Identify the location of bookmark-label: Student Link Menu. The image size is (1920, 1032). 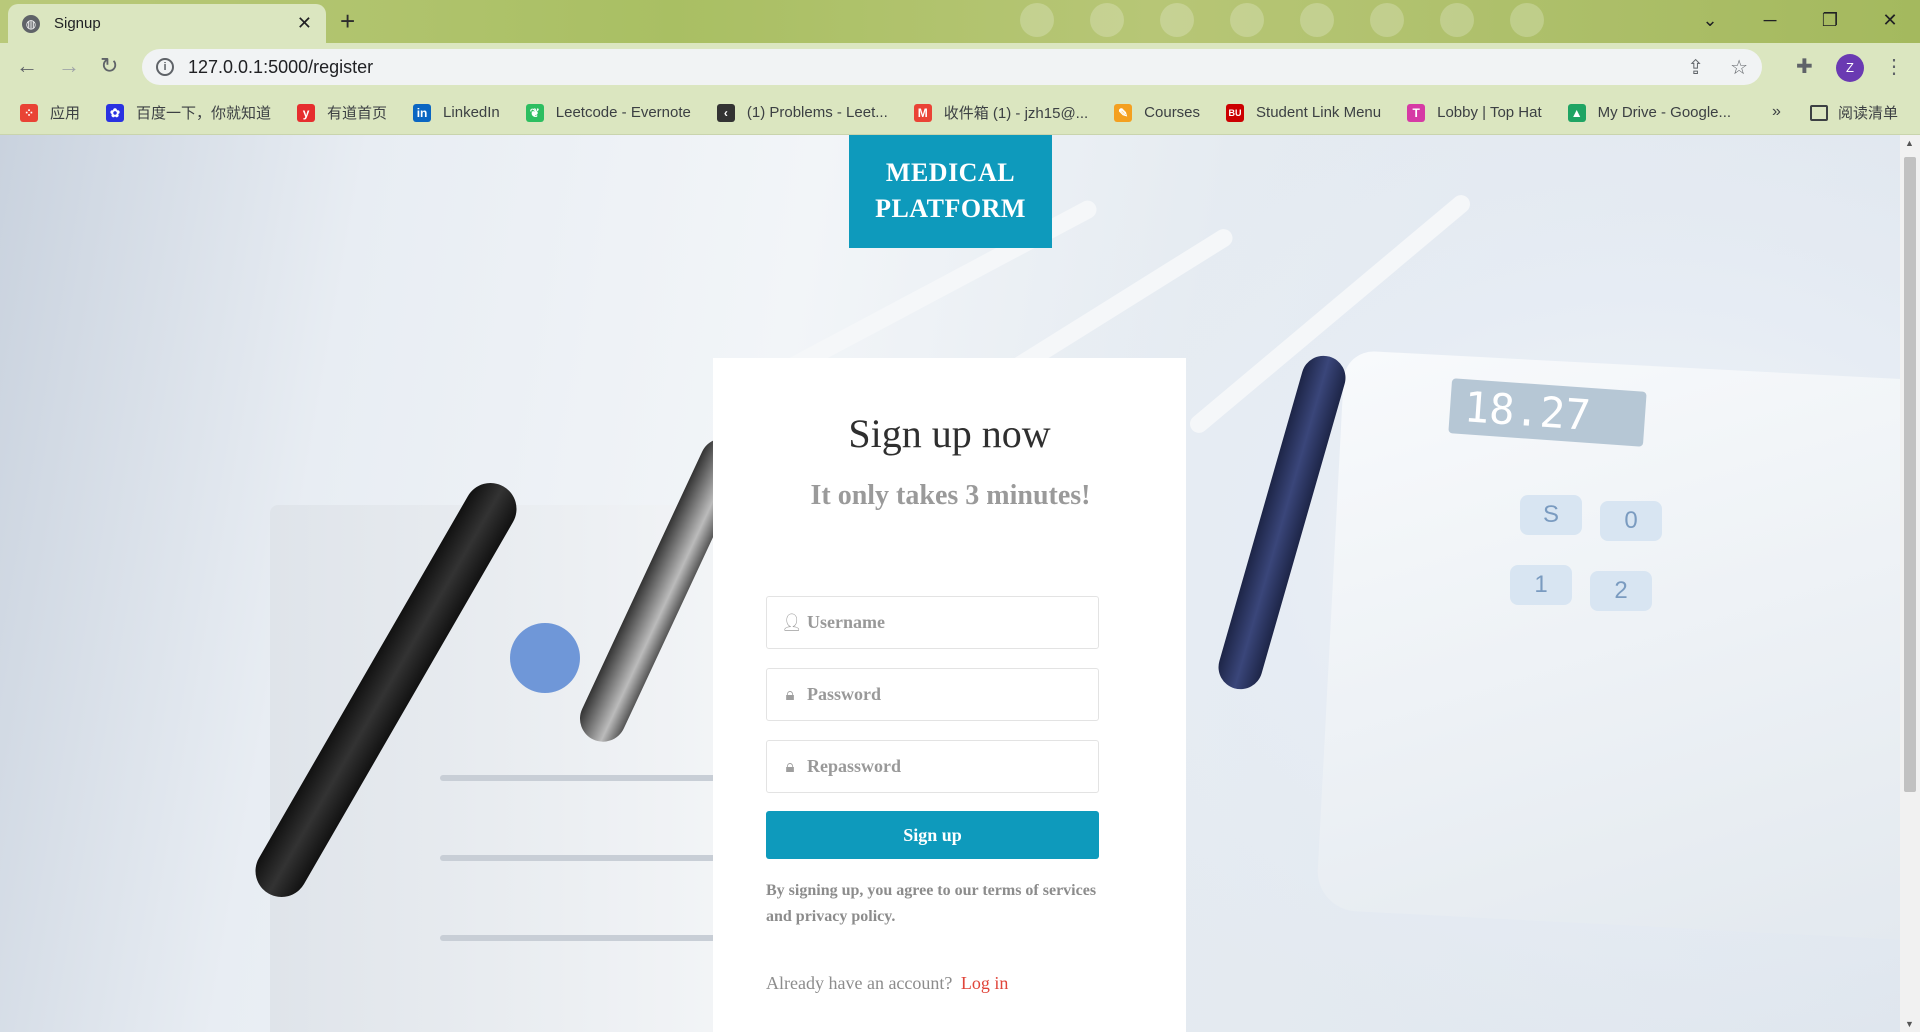
(1319, 112).